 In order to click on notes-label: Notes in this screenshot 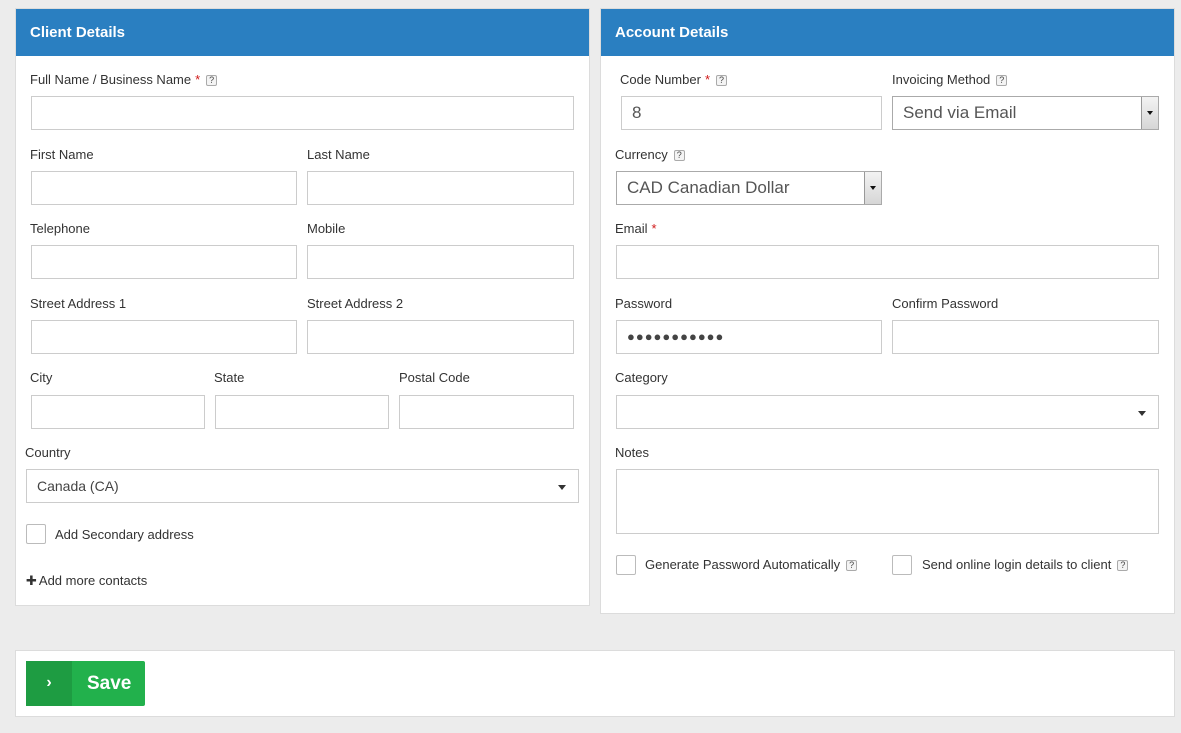, I will do `click(632, 452)`.